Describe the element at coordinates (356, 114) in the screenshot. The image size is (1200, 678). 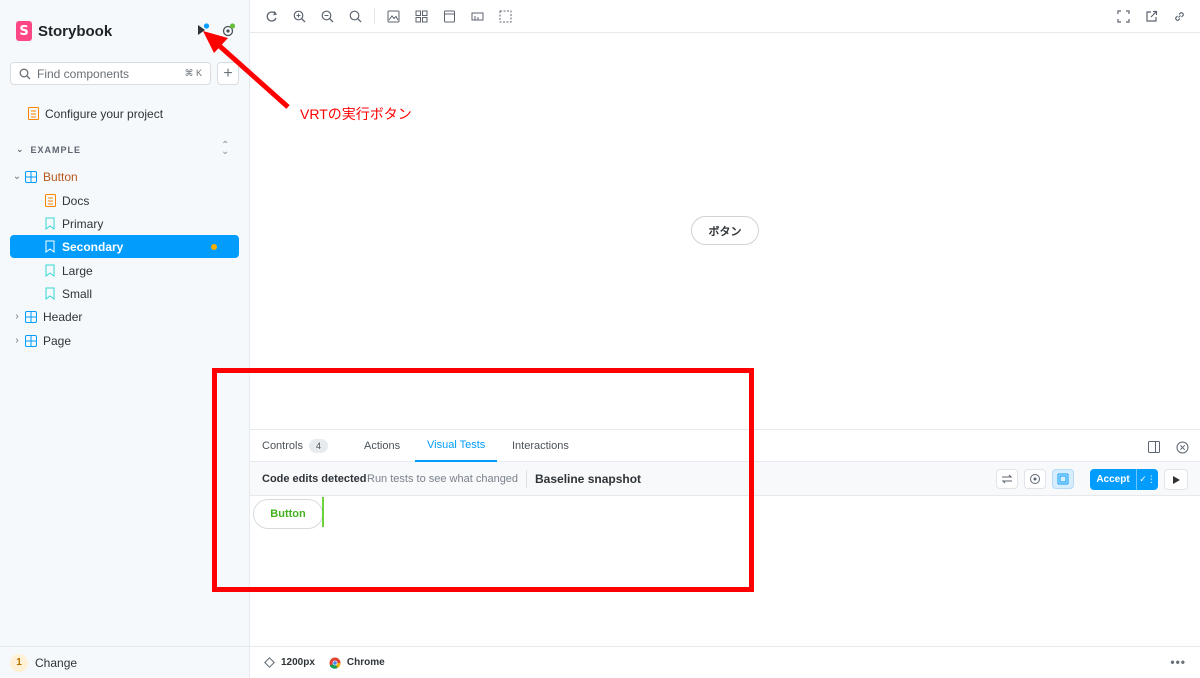
I see `annotation-label: VRTの実行ボタン` at that location.